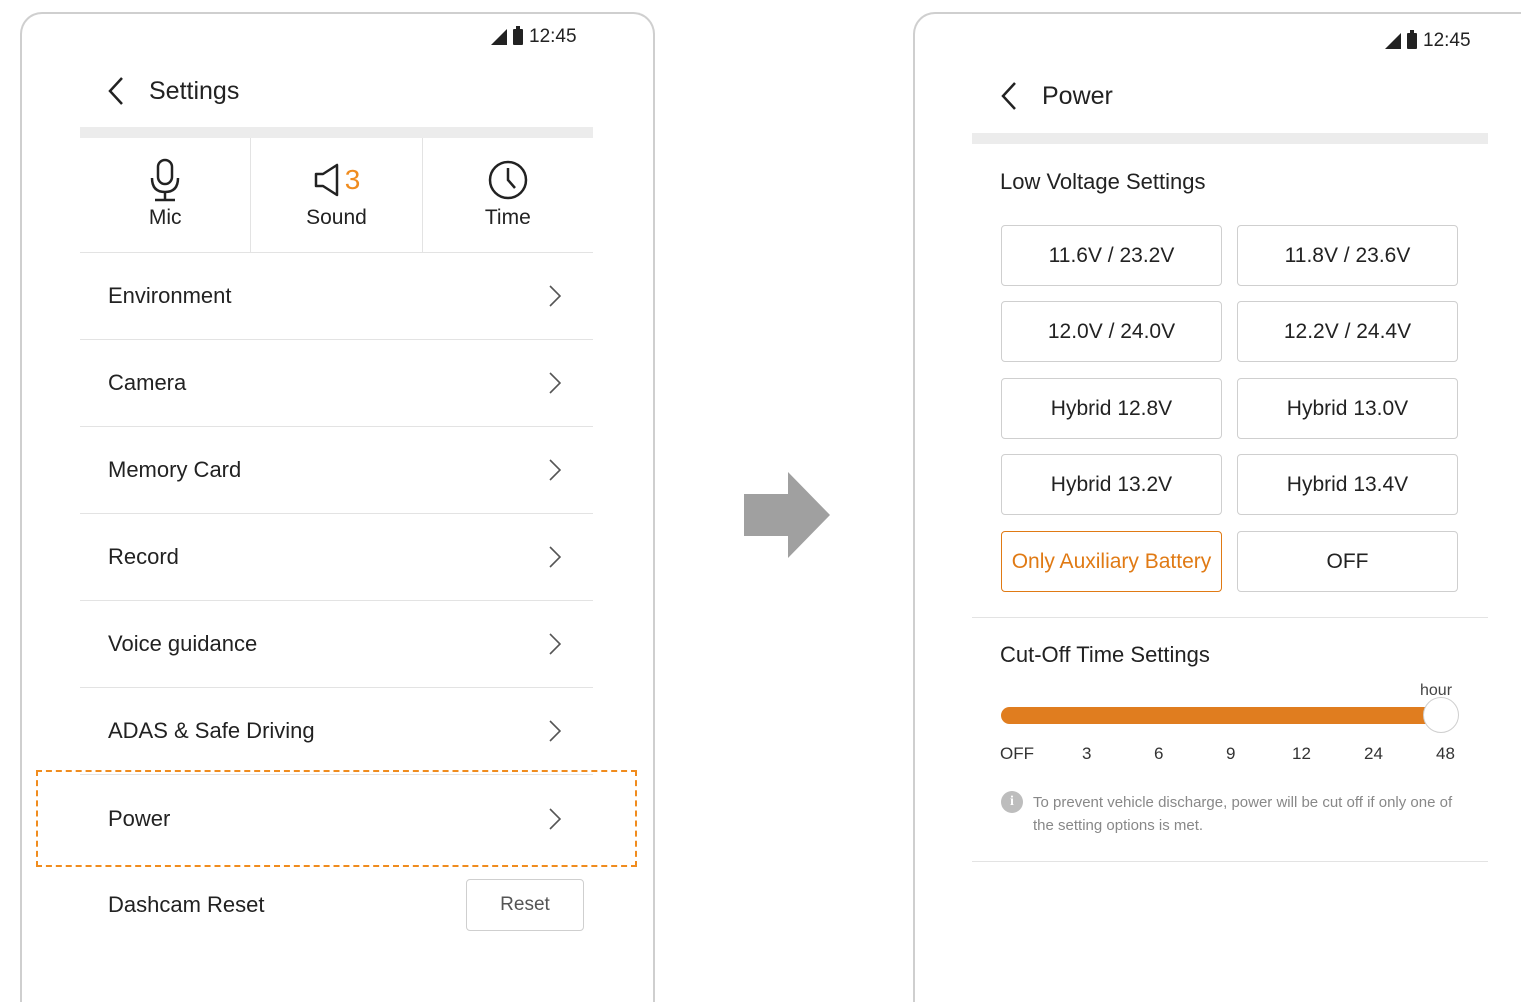  What do you see at coordinates (336, 383) in the screenshot?
I see `menu-item-camera: Camera` at bounding box center [336, 383].